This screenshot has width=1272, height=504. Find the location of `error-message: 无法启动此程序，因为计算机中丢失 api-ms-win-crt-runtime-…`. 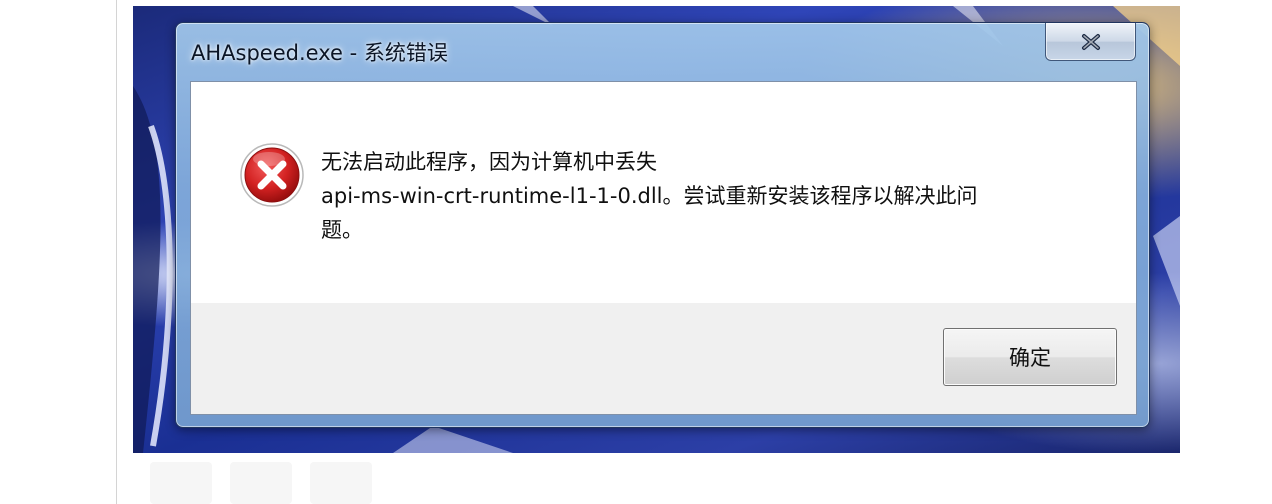

error-message: 无法启动此程序，因为计算机中丢失 api-ms-win-crt-runtime-… is located at coordinates (649, 196).